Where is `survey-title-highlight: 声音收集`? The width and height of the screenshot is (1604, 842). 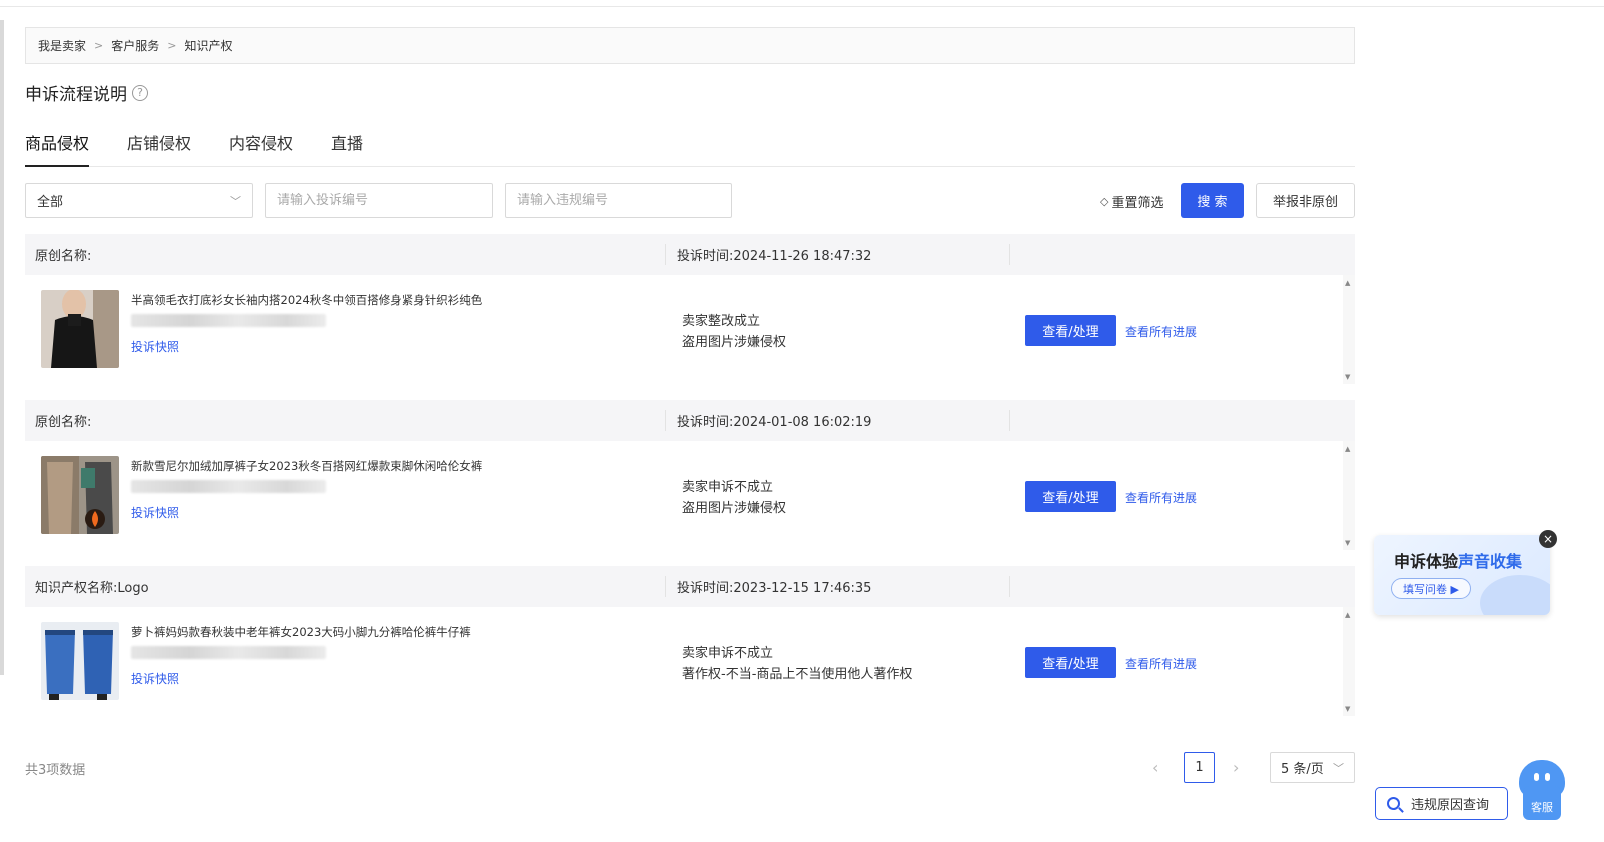 survey-title-highlight: 声音收集 is located at coordinates (1490, 561).